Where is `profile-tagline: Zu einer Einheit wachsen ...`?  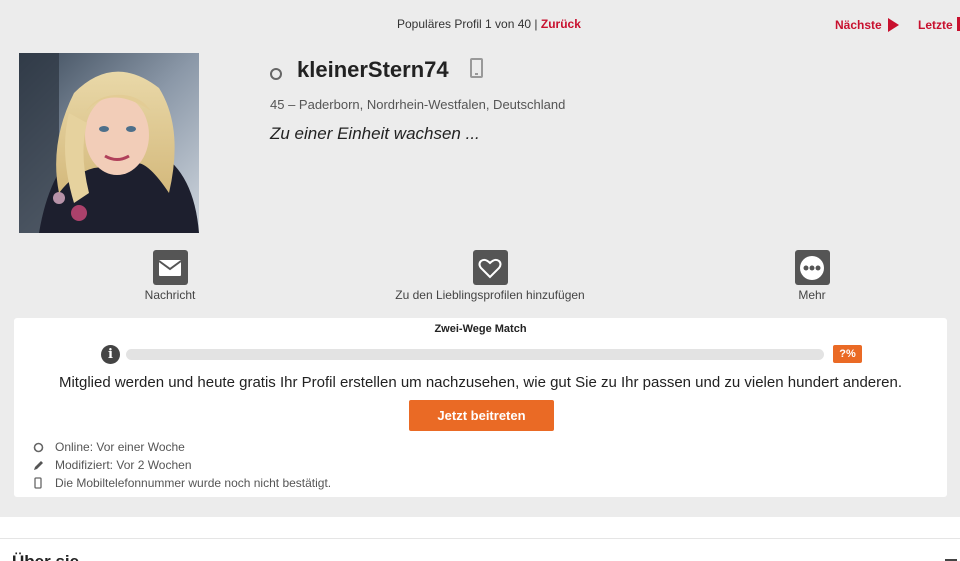
profile-tagline: Zu einer Einheit wachsen ... is located at coordinates (375, 133).